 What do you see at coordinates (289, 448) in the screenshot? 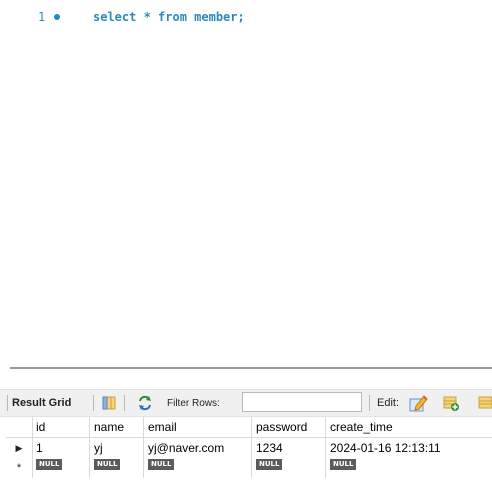
I see `cell-password: 1234` at bounding box center [289, 448].